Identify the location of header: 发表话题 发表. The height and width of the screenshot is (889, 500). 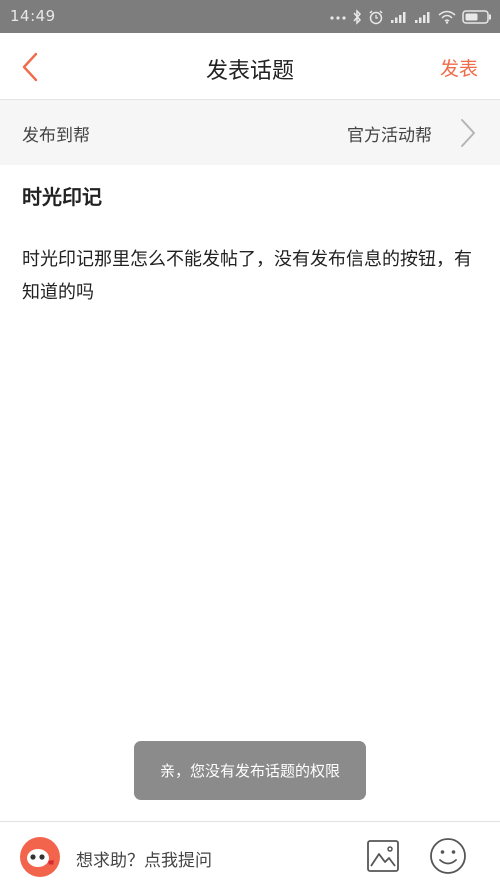
(250, 66).